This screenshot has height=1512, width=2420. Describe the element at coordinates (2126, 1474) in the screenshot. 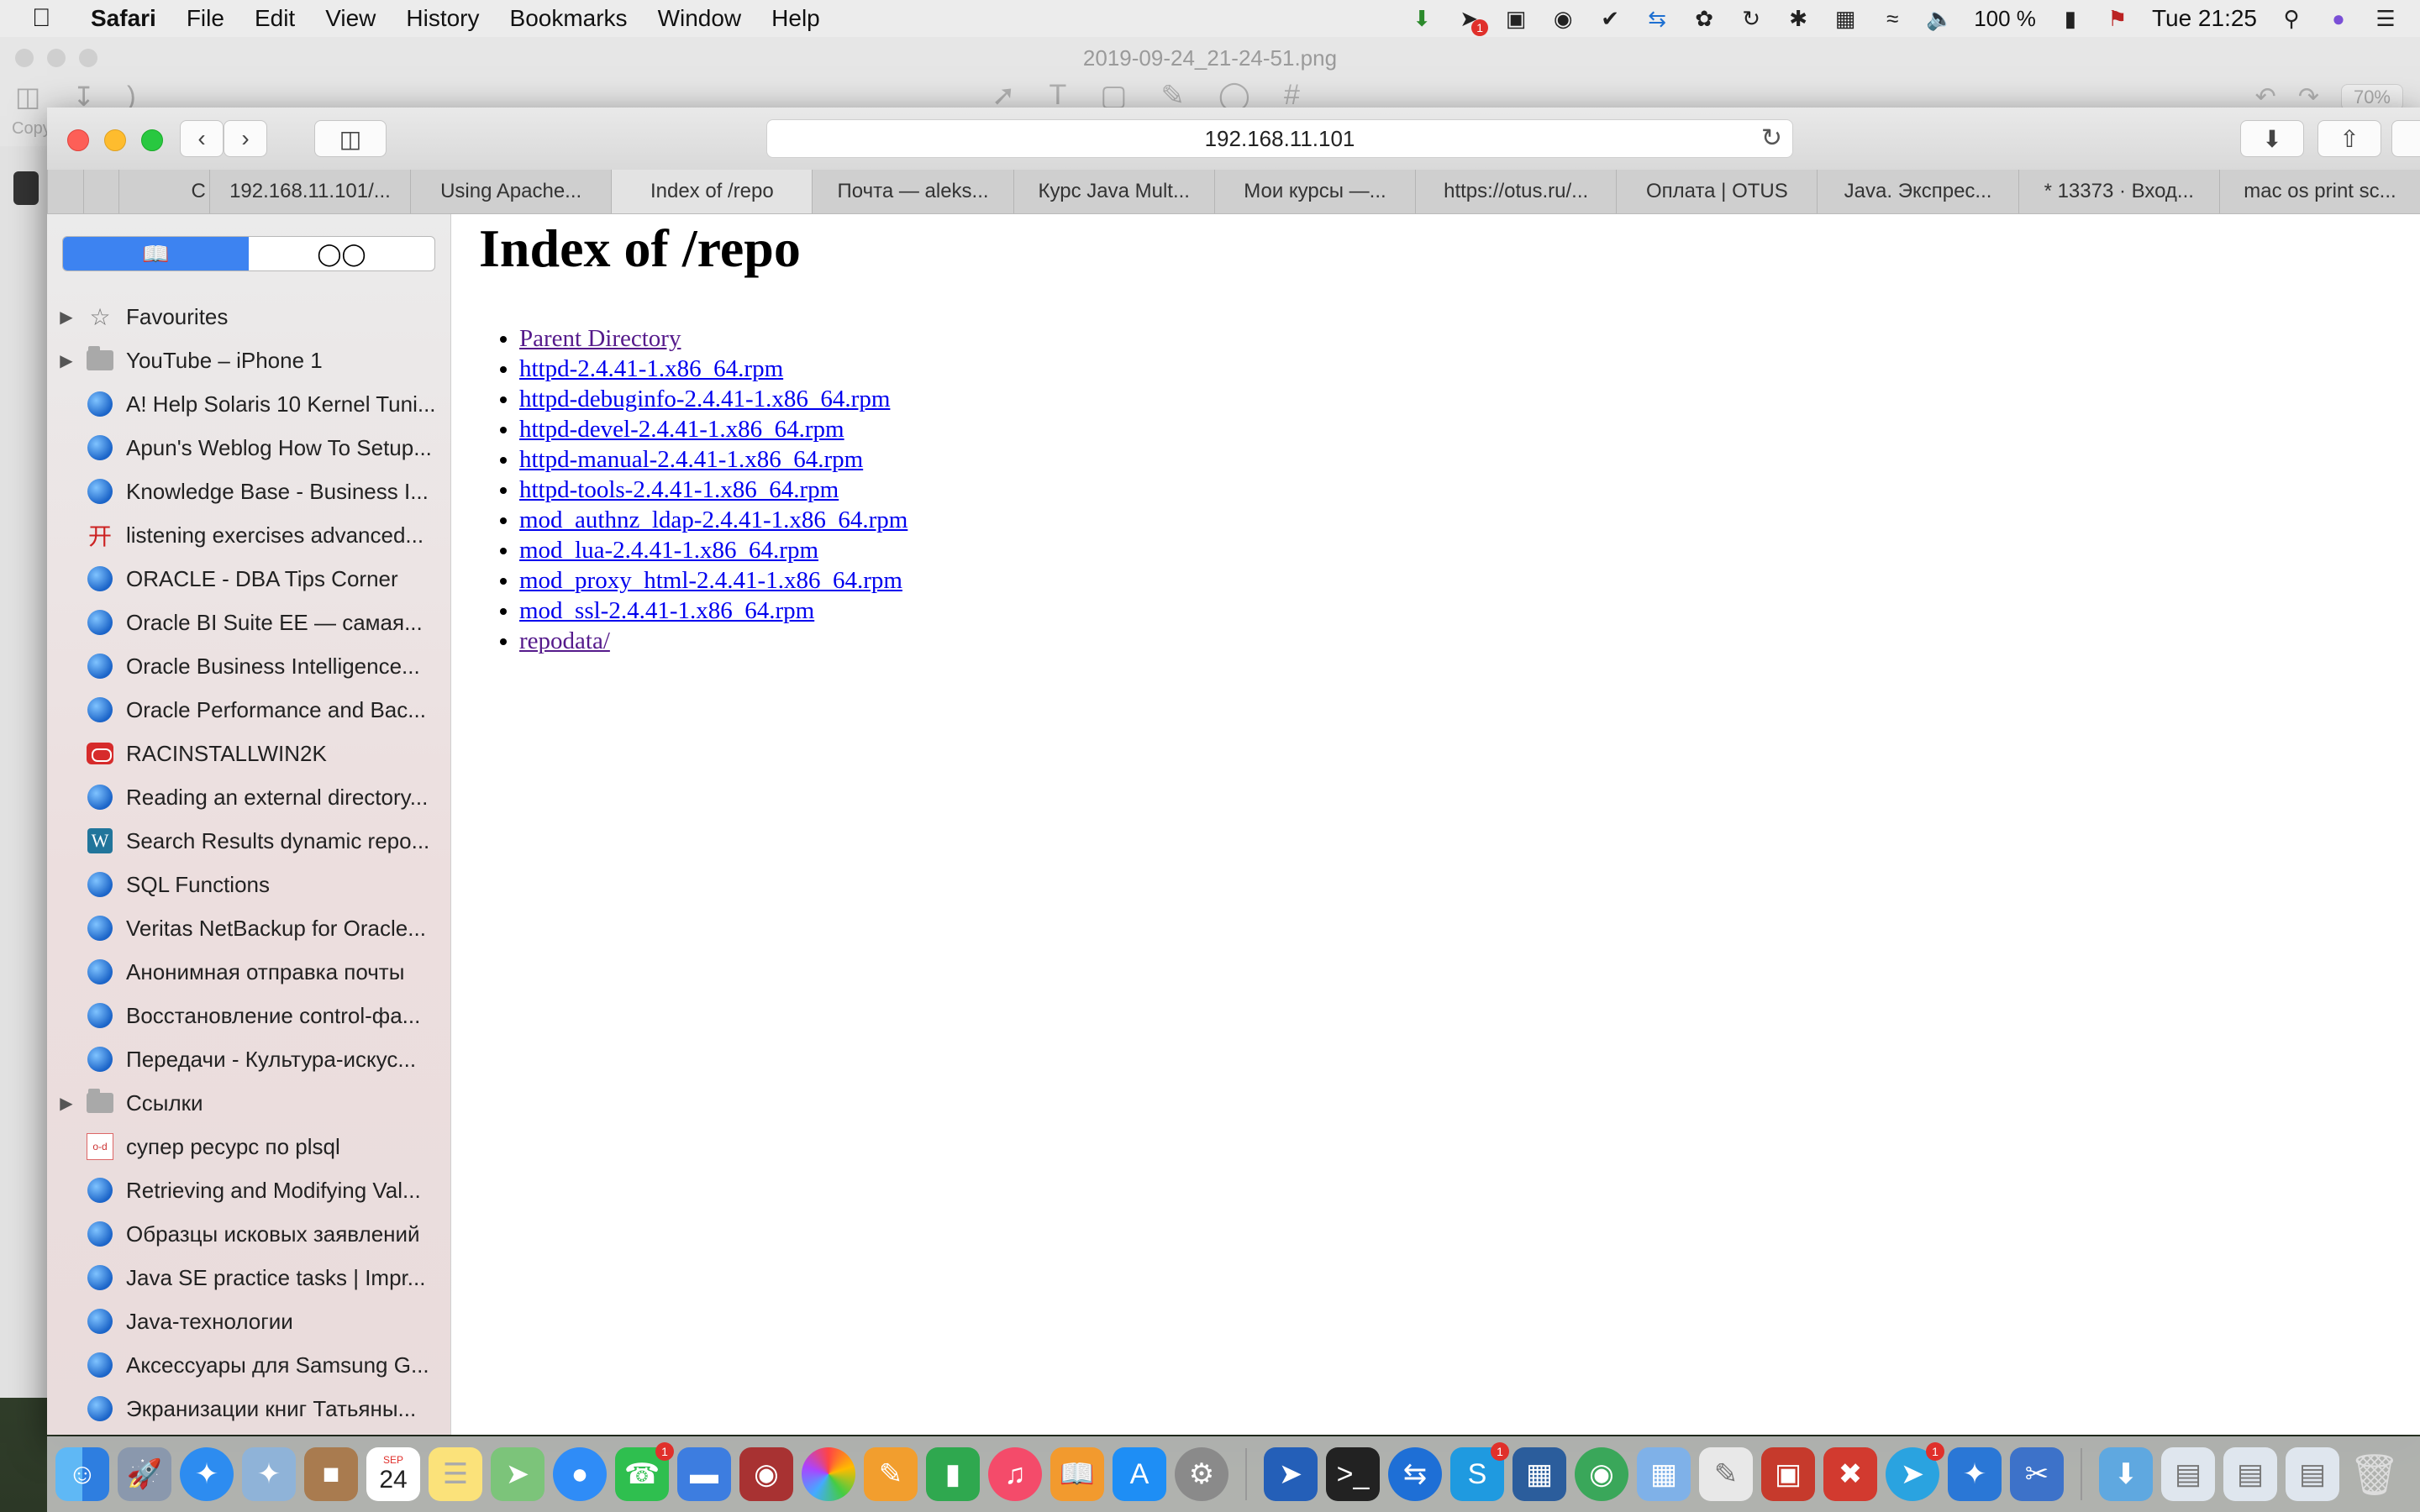

I see `downloads-folder-icon: ⬇` at that location.